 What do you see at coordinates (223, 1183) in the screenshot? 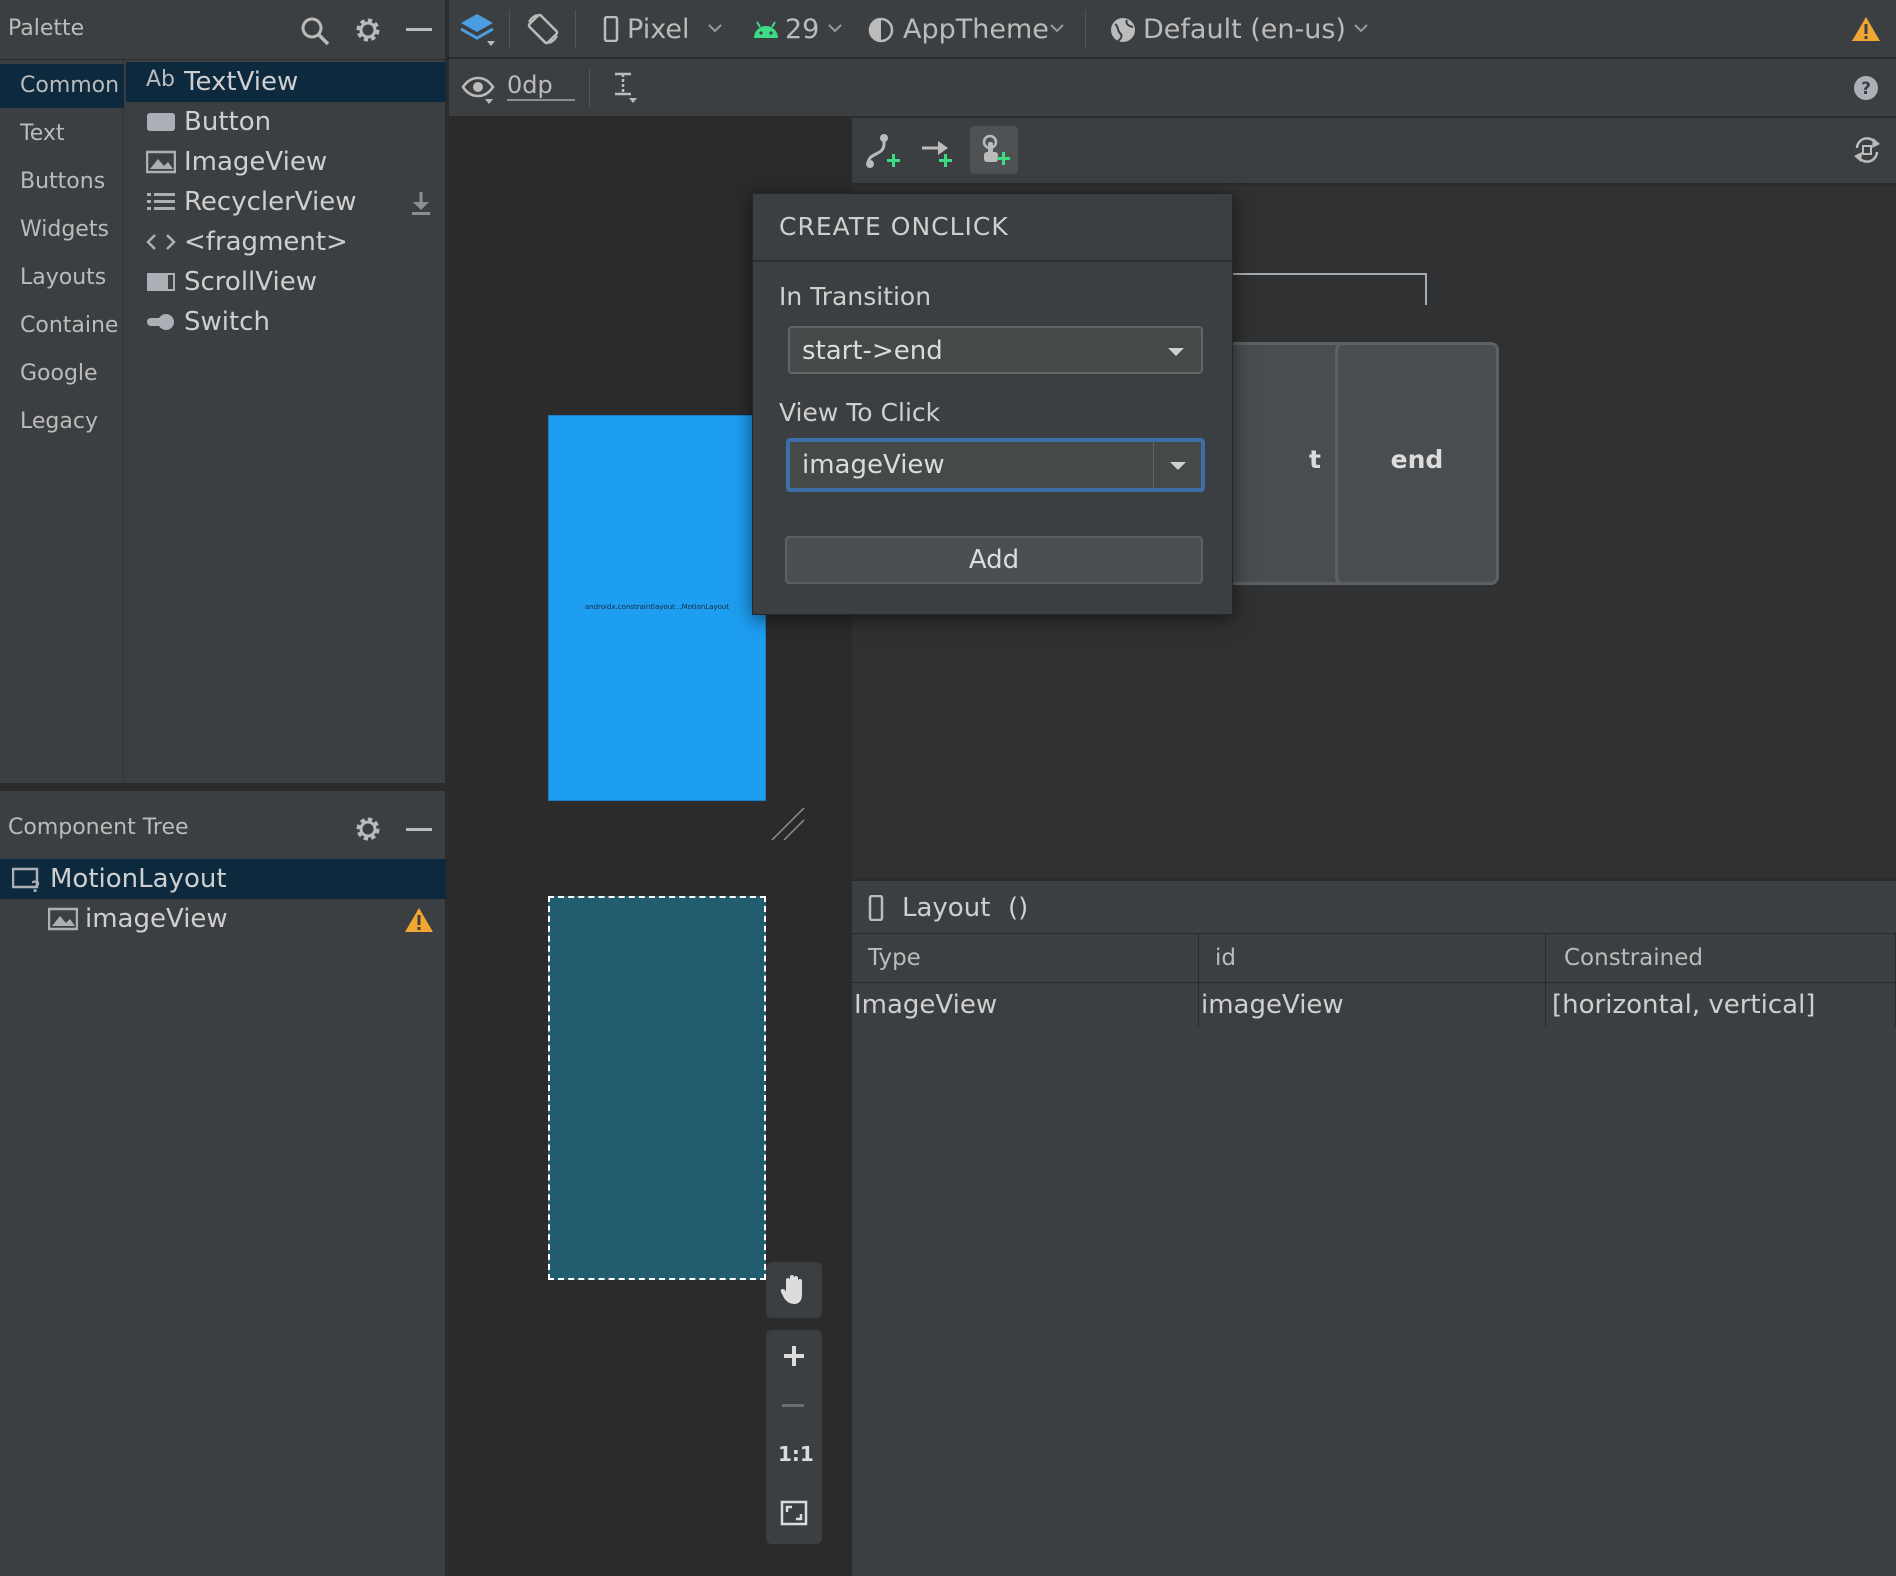
I see `component-tree-panel: Component Tree ? MotionLayout imageView` at bounding box center [223, 1183].